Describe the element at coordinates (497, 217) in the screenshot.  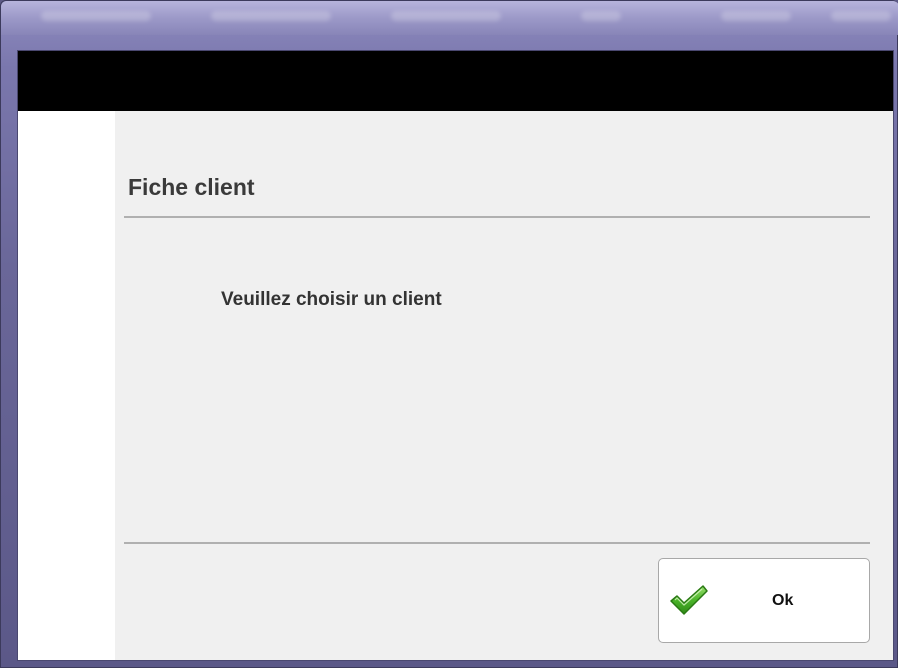
I see `title-divider` at that location.